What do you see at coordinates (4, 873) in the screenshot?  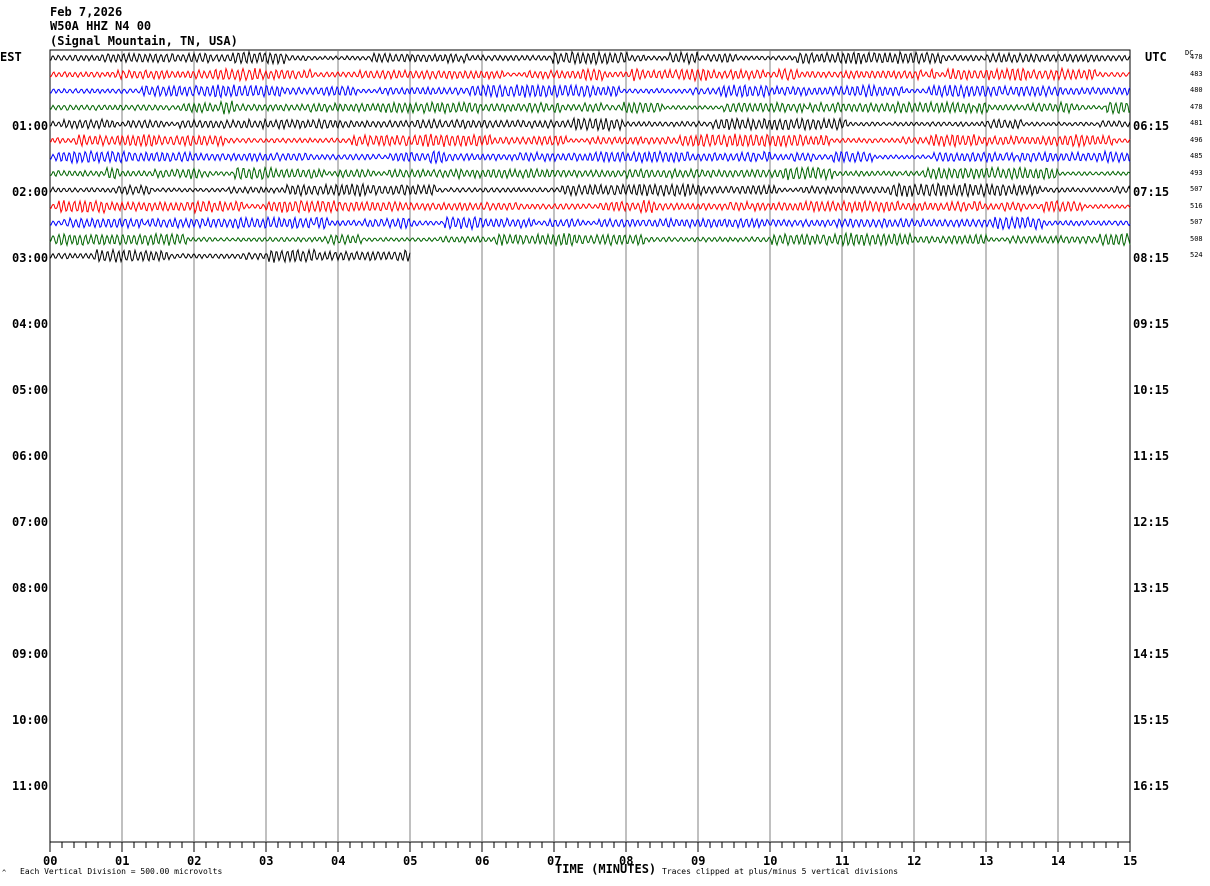 I see `logo-mark: ^` at bounding box center [4, 873].